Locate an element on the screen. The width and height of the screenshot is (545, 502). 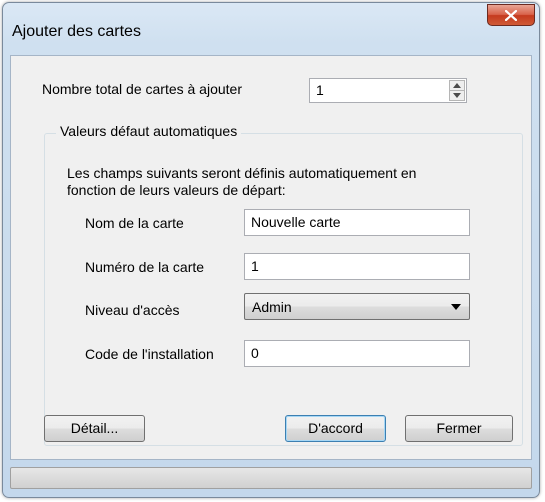
arrow-down-icon is located at coordinates (457, 95).